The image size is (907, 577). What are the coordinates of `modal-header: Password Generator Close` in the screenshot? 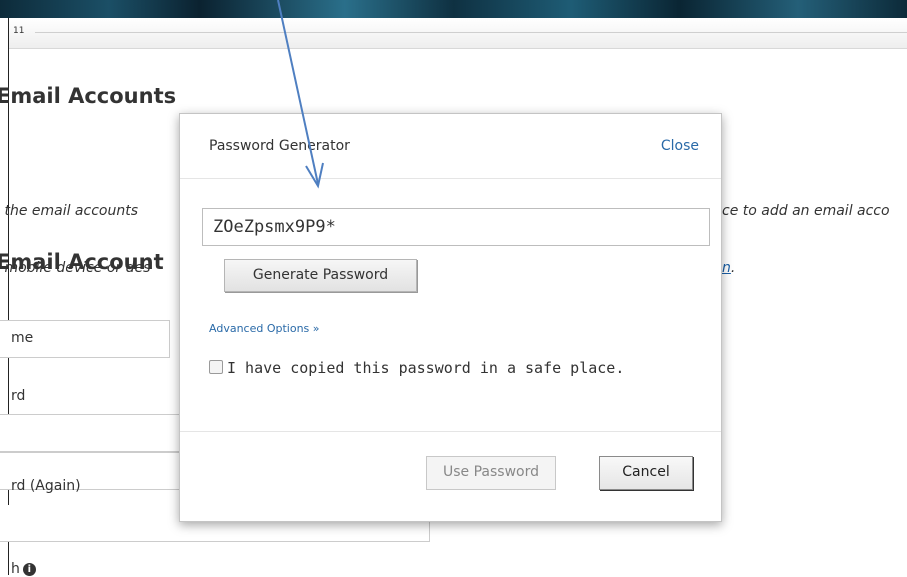 It's located at (450, 146).